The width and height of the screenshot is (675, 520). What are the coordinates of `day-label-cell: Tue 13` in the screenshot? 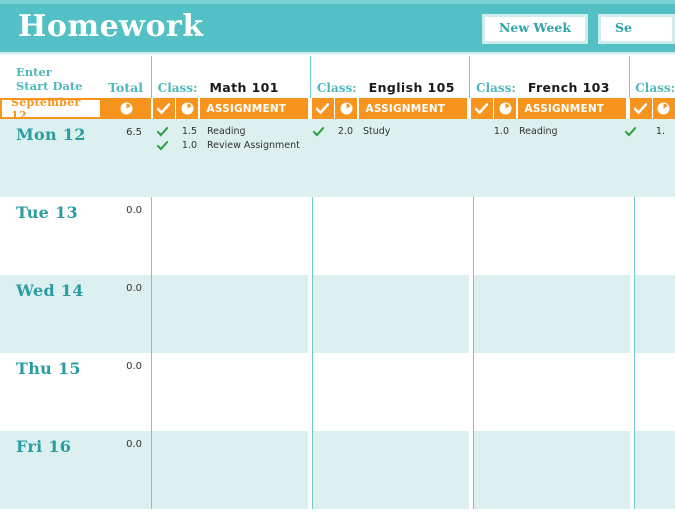 It's located at (50, 236).